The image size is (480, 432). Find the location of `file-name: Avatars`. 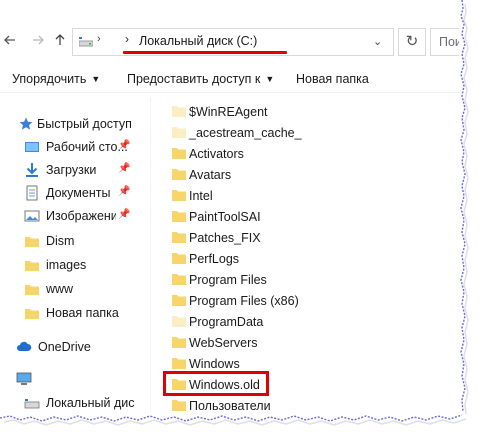

file-name: Avatars is located at coordinates (210, 175).